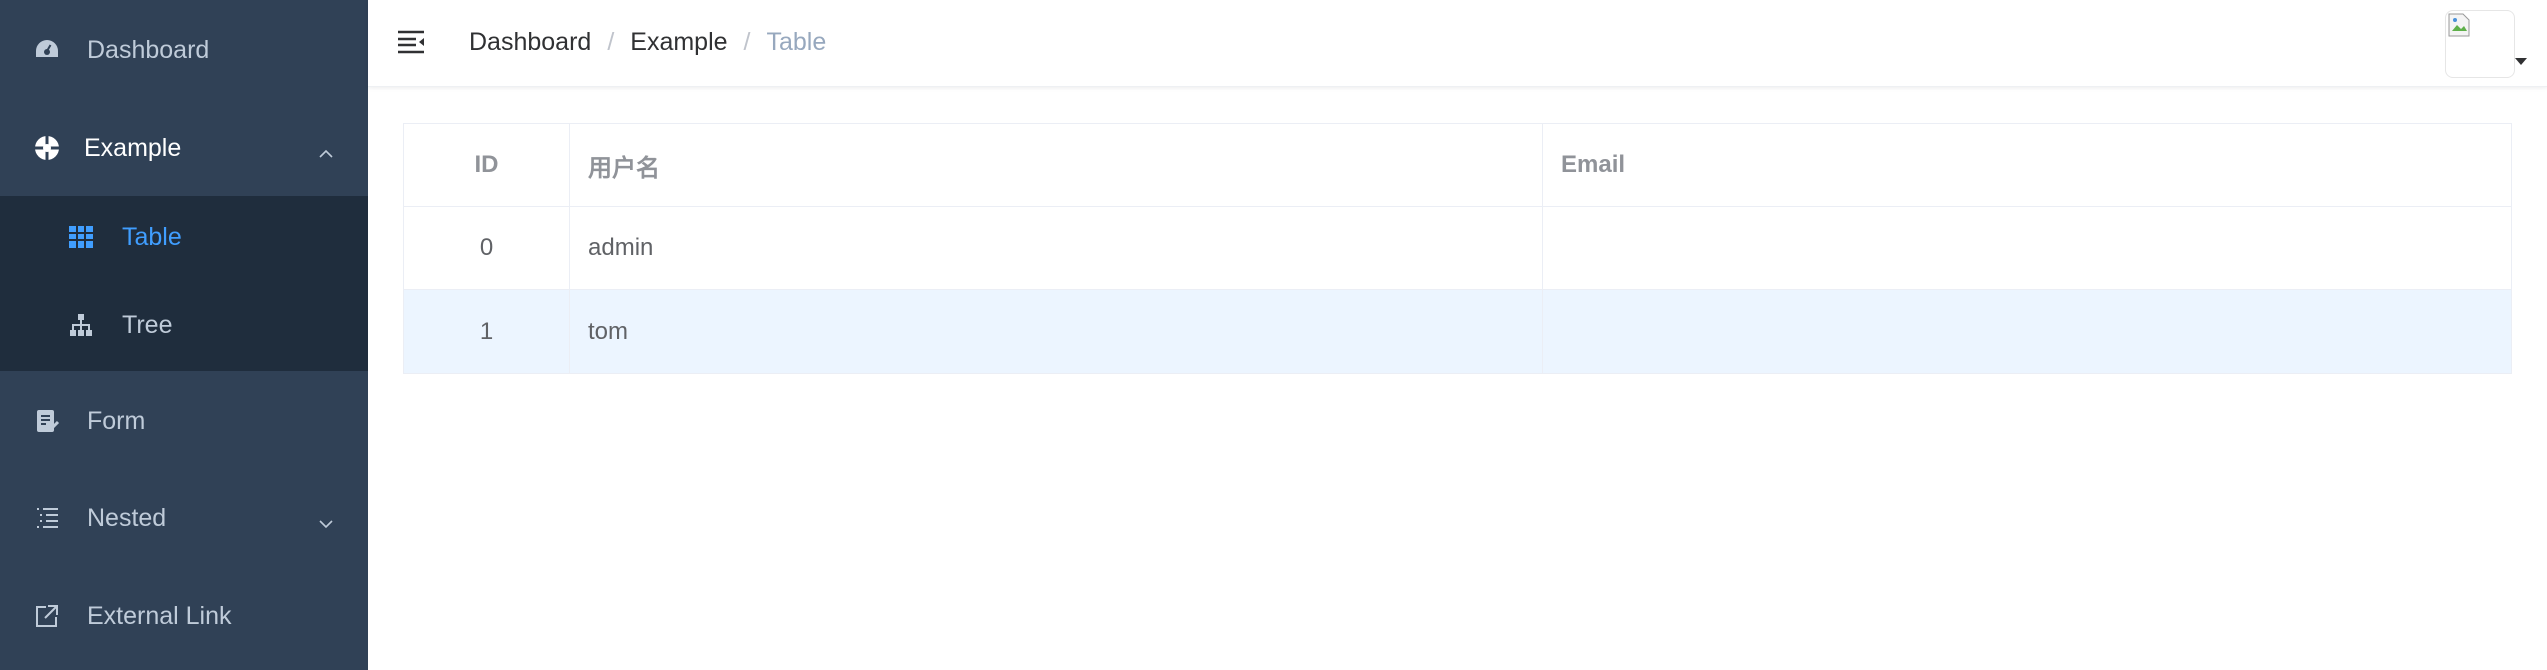  Describe the element at coordinates (133, 147) in the screenshot. I see `sidebar-item-label: Example` at that location.